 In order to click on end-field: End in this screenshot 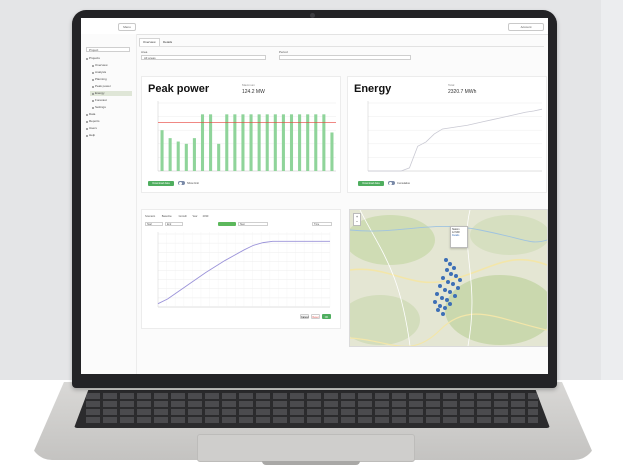, I will do `click(174, 224)`.